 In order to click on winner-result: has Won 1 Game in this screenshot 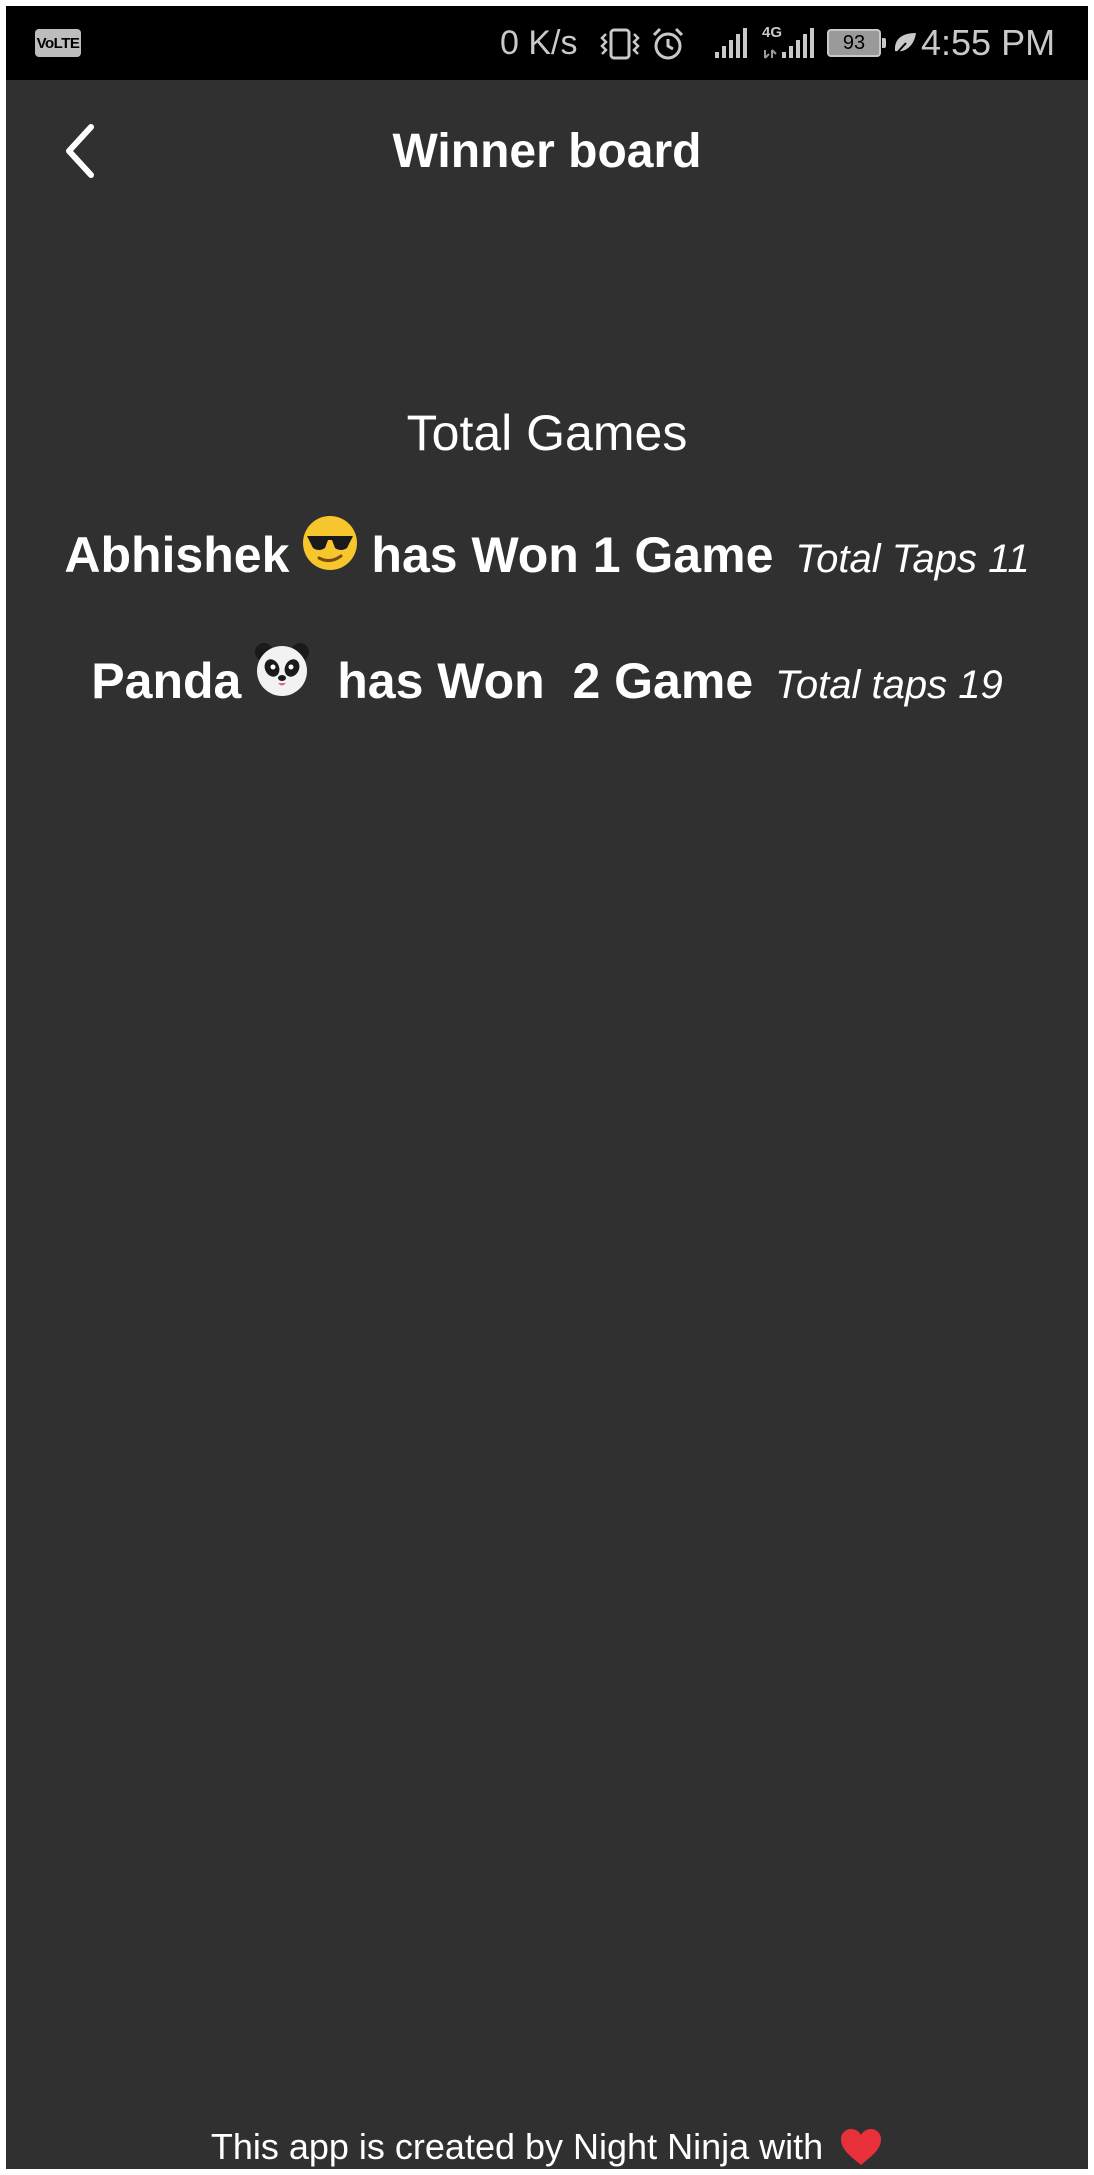, I will do `click(572, 555)`.